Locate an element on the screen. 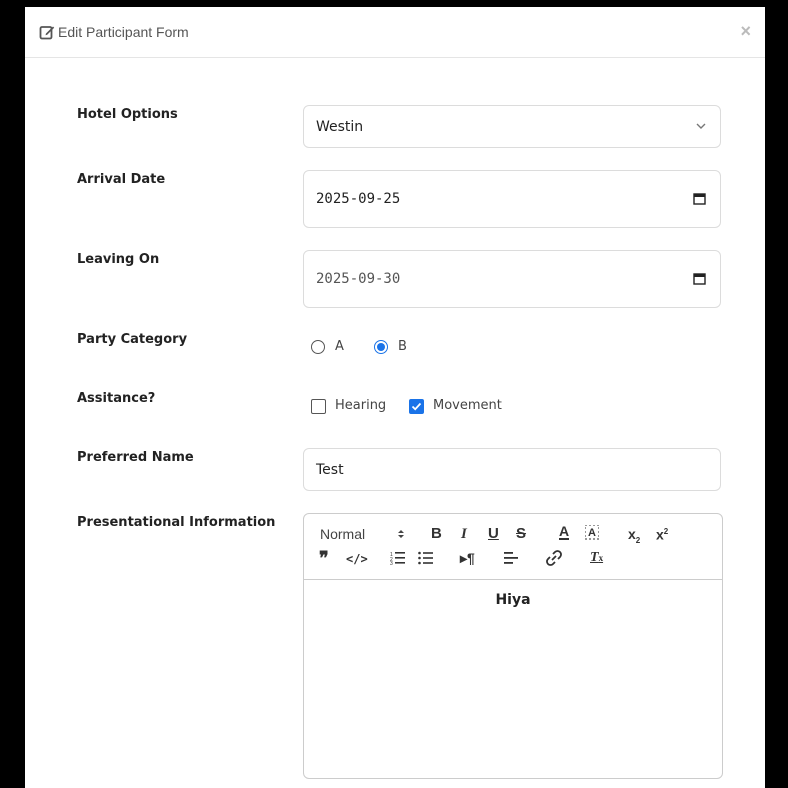 The height and width of the screenshot is (788, 788). arrival-date-label: Arrival Date is located at coordinates (121, 179).